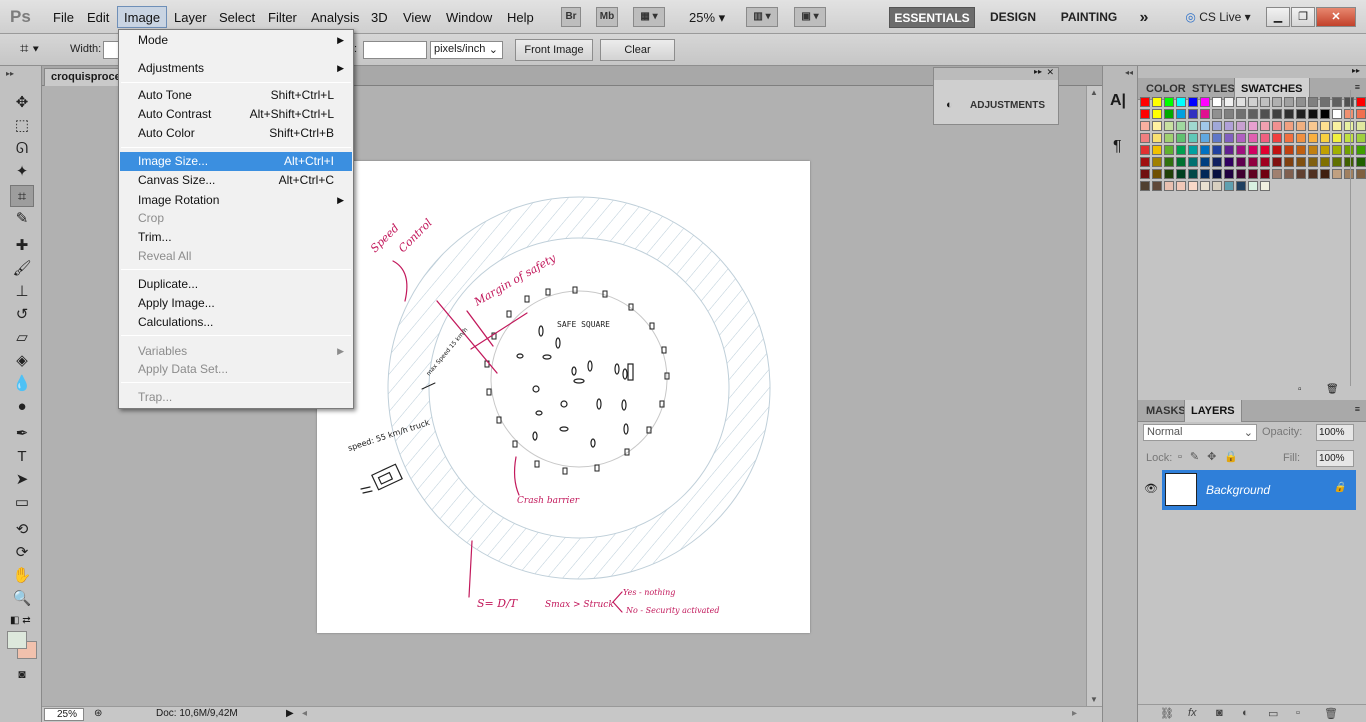 Image resolution: width=1366 pixels, height=722 pixels. Describe the element at coordinates (1129, 72) in the screenshot. I see `expand-dock-icon: ◂◂` at that location.